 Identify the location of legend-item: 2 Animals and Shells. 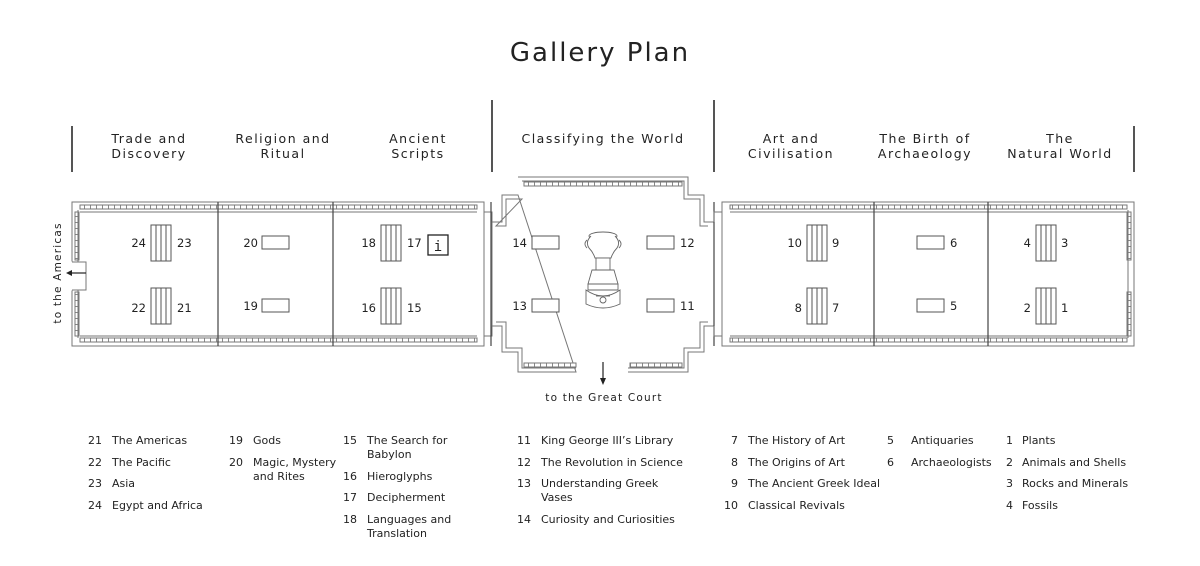
(1076, 463).